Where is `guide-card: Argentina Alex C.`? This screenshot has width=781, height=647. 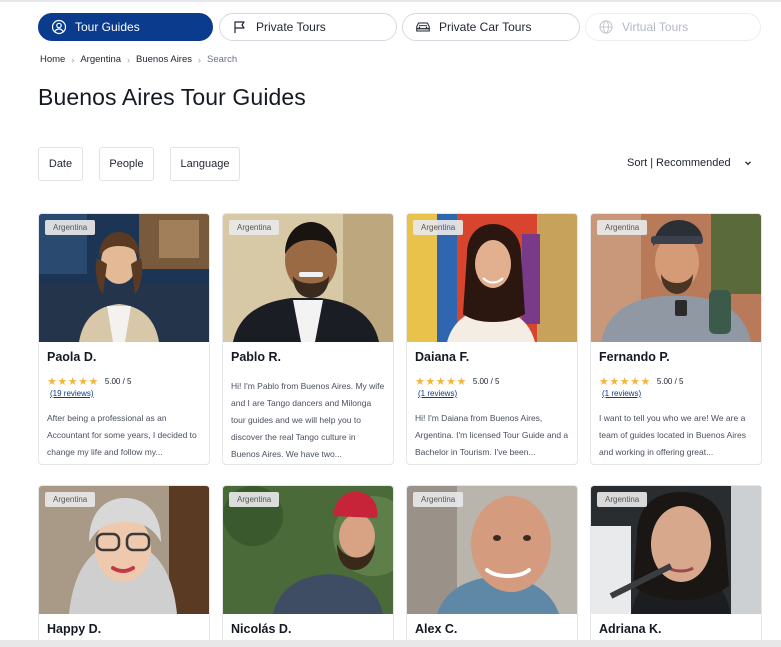
guide-card: Argentina Alex C. is located at coordinates (492, 566).